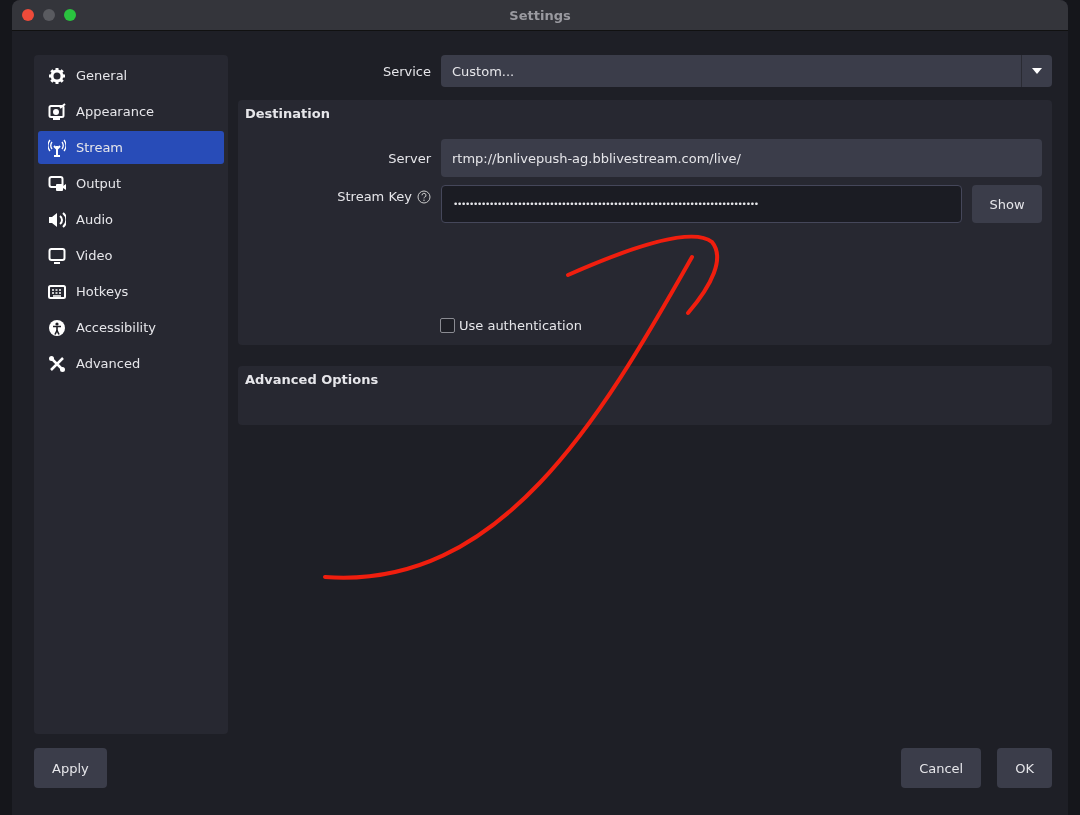 The height and width of the screenshot is (815, 1080). I want to click on sidebar-item: Stream, so click(131, 147).